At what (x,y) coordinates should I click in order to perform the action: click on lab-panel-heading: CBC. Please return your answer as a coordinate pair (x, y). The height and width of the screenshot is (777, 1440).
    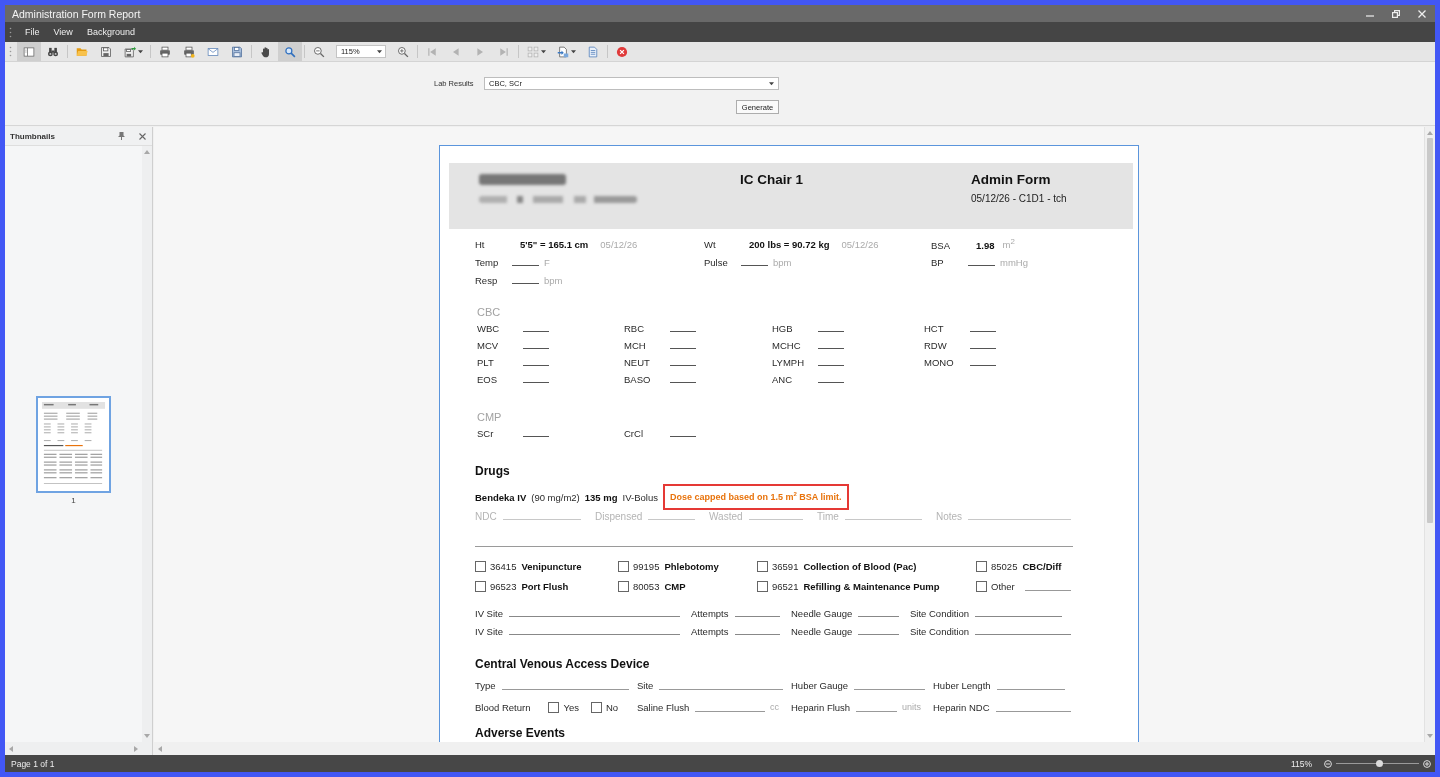
    Looking at the image, I should click on (489, 312).